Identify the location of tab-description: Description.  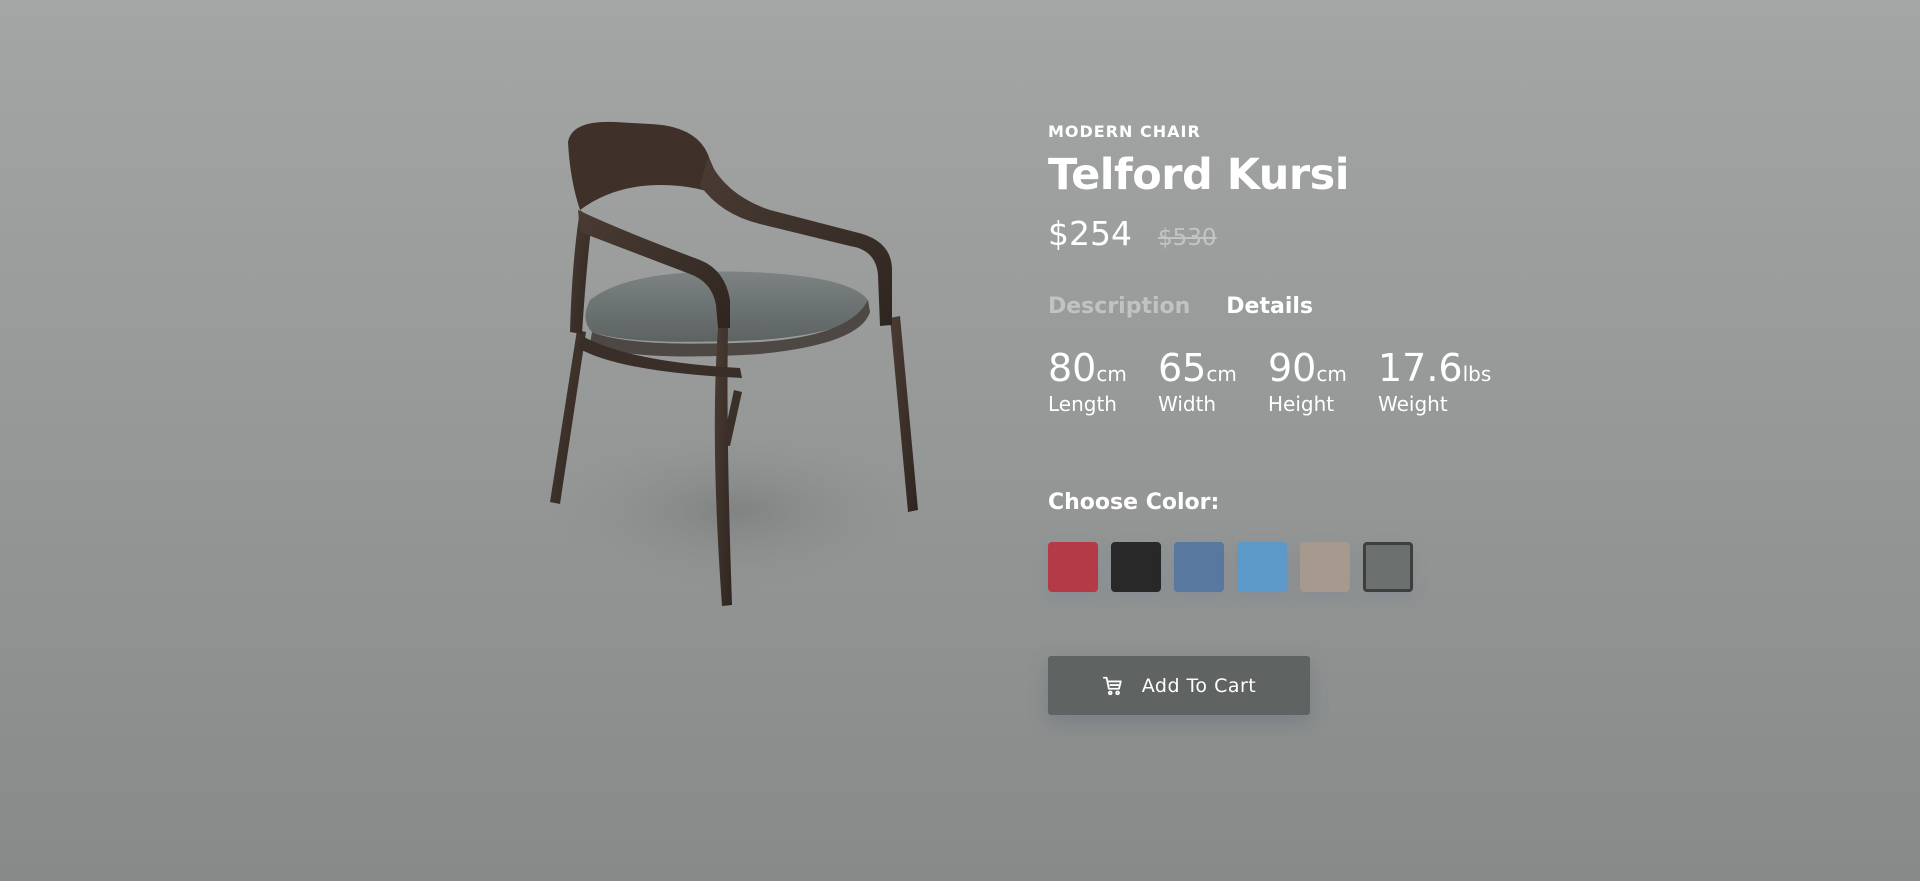
(1119, 306).